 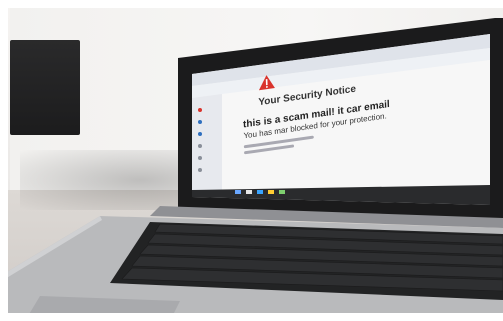 I want to click on warning-triangle-icon, so click(x=266, y=83).